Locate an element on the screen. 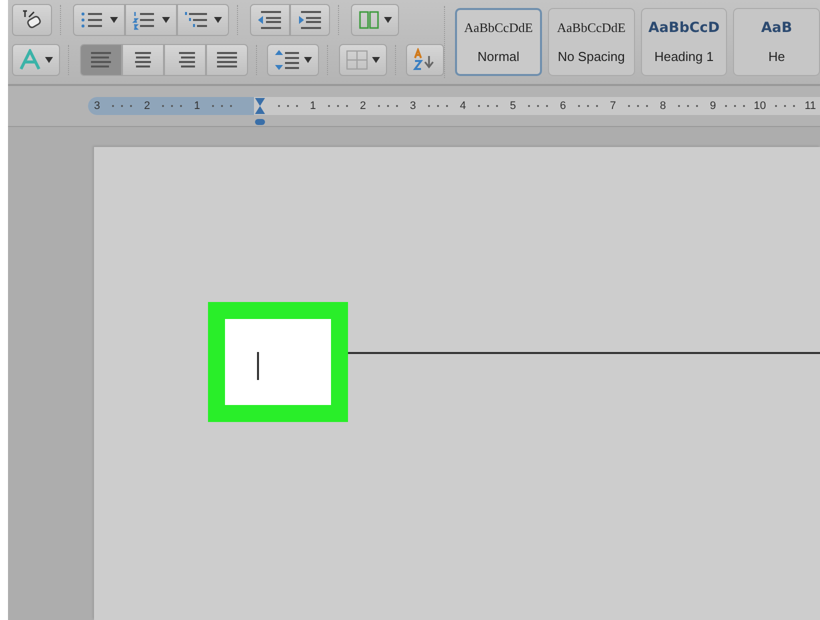 This screenshot has width=820, height=620. ruler-number: 7 is located at coordinates (613, 106).